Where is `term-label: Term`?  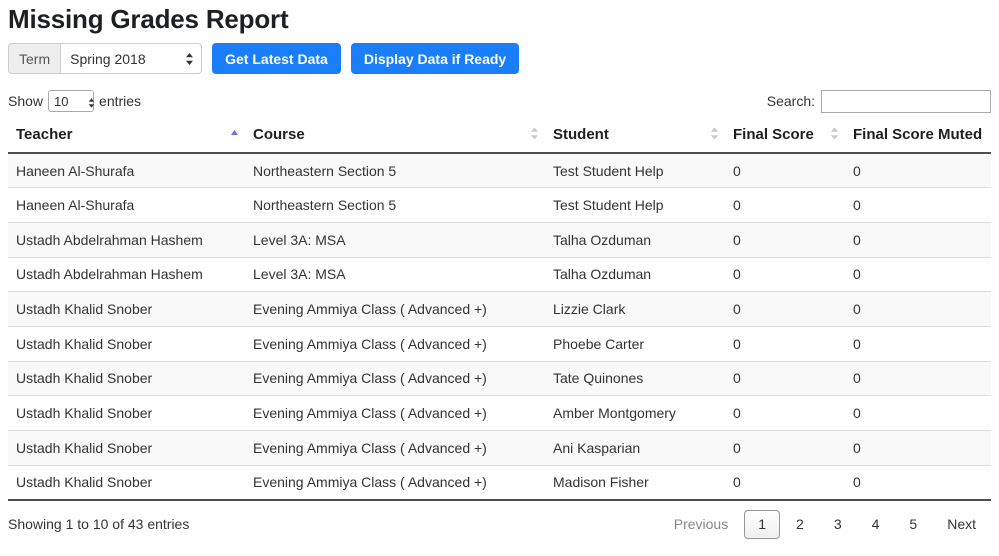 term-label: Term is located at coordinates (34, 58).